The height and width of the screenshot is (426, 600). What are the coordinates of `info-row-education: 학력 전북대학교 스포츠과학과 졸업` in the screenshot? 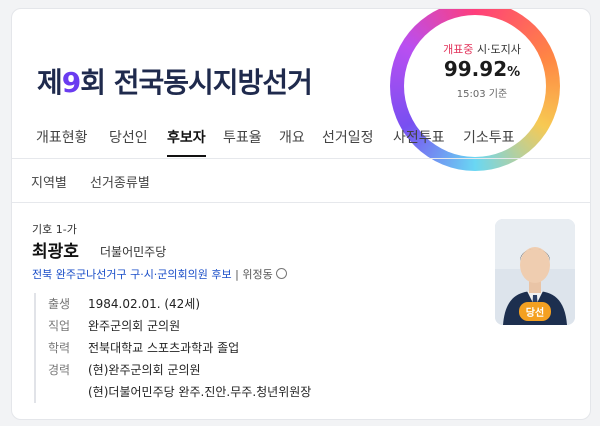 It's located at (179, 348).